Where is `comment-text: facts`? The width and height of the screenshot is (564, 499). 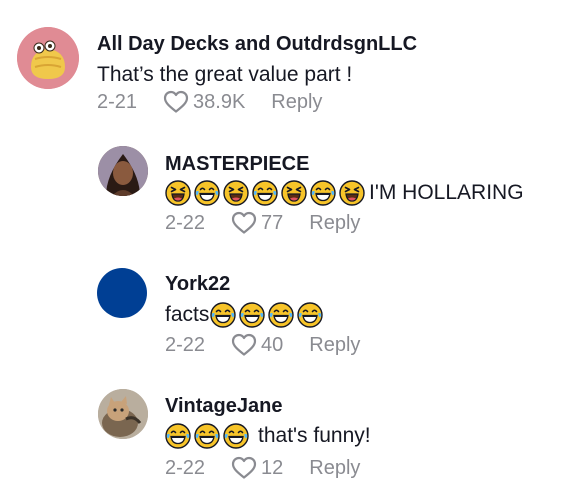
comment-text: facts is located at coordinates (245, 315).